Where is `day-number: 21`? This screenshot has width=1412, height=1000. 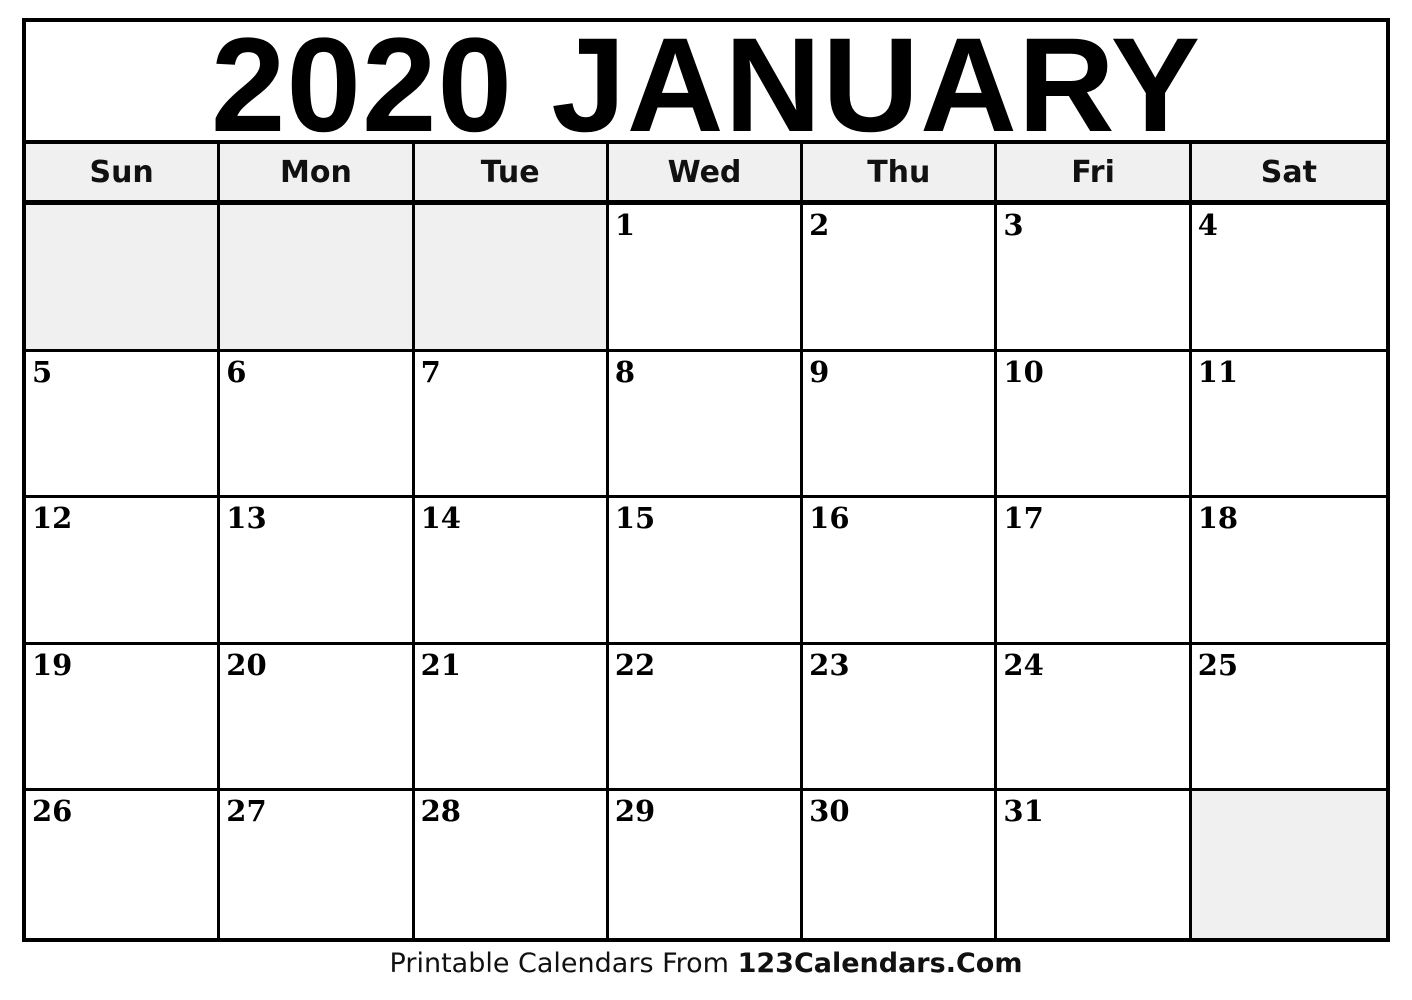
day-number: 21 is located at coordinates (440, 664).